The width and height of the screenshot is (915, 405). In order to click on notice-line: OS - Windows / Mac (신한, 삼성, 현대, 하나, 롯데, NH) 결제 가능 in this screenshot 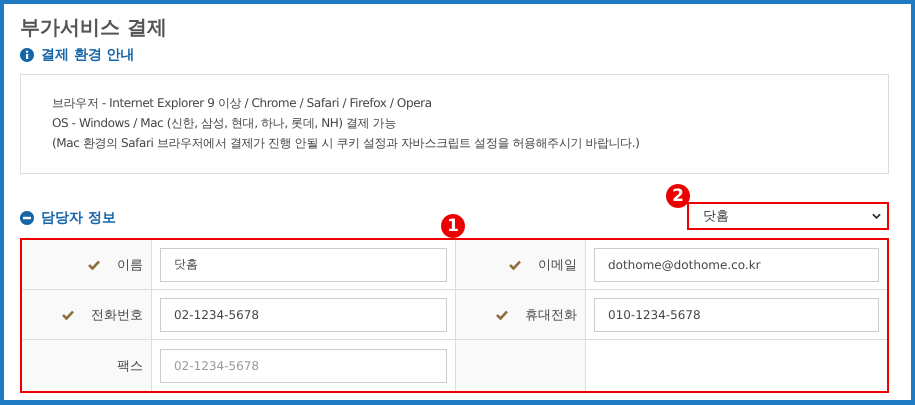, I will do `click(224, 123)`.